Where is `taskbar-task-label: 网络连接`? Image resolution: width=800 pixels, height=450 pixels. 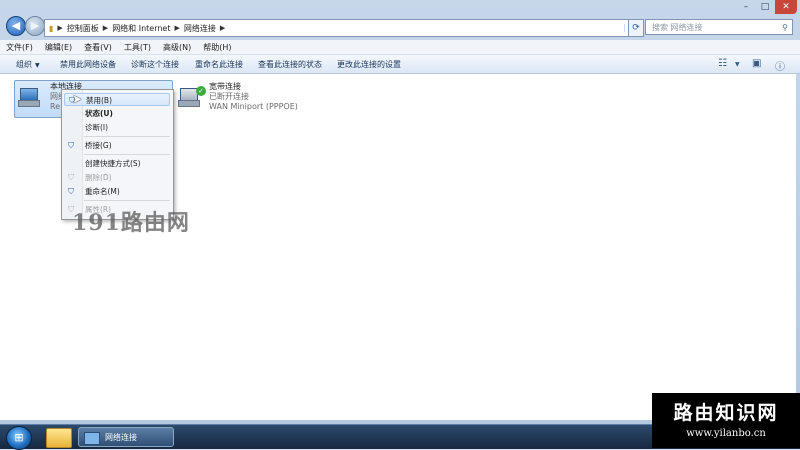
taskbar-task-label: 网络连接 is located at coordinates (121, 437).